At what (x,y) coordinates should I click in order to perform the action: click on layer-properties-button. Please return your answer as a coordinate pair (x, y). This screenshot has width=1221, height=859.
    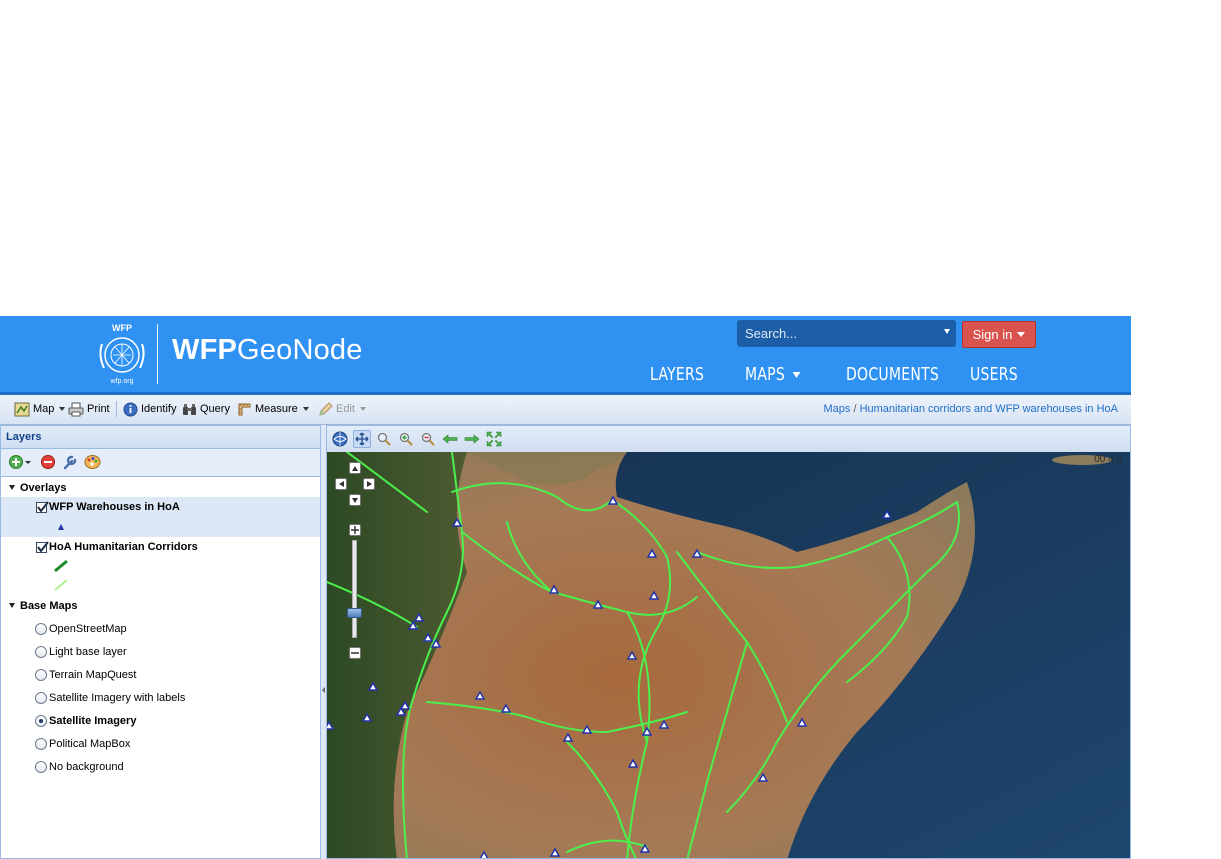
    Looking at the image, I should click on (70, 462).